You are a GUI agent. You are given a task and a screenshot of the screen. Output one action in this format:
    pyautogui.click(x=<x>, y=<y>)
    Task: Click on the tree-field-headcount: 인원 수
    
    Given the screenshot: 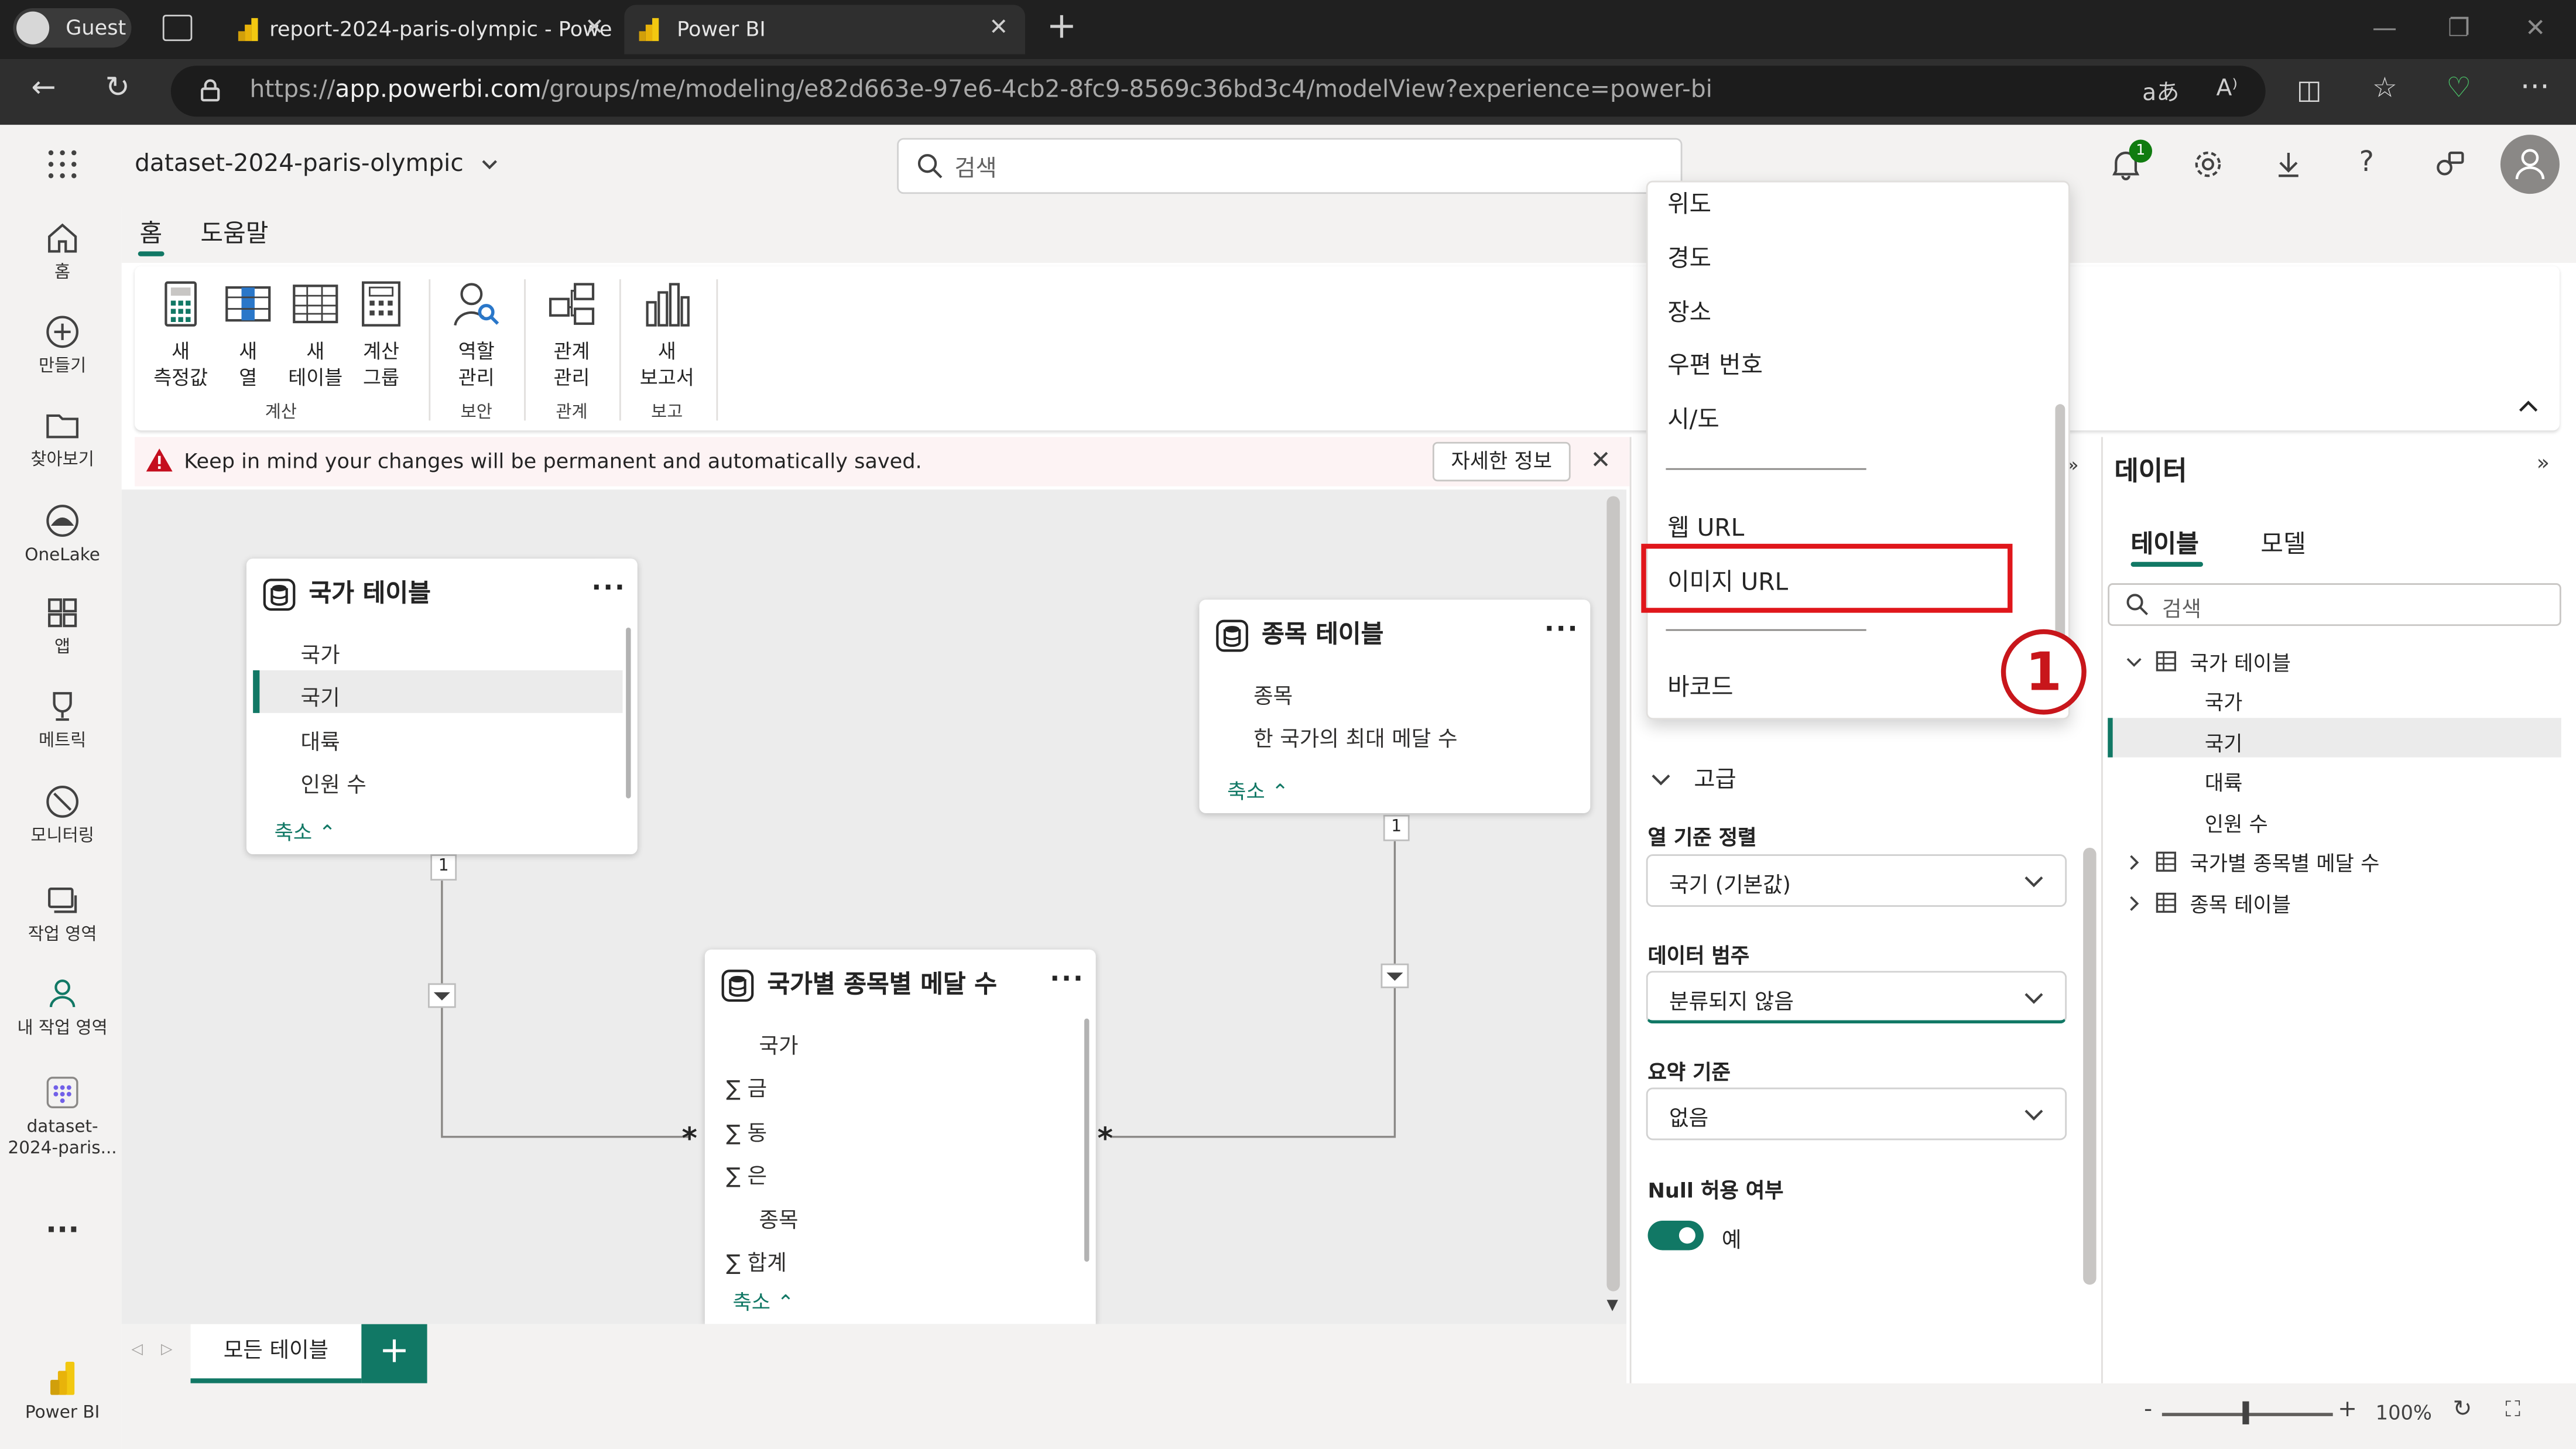 What is the action you would take?
    pyautogui.click(x=2236, y=822)
    